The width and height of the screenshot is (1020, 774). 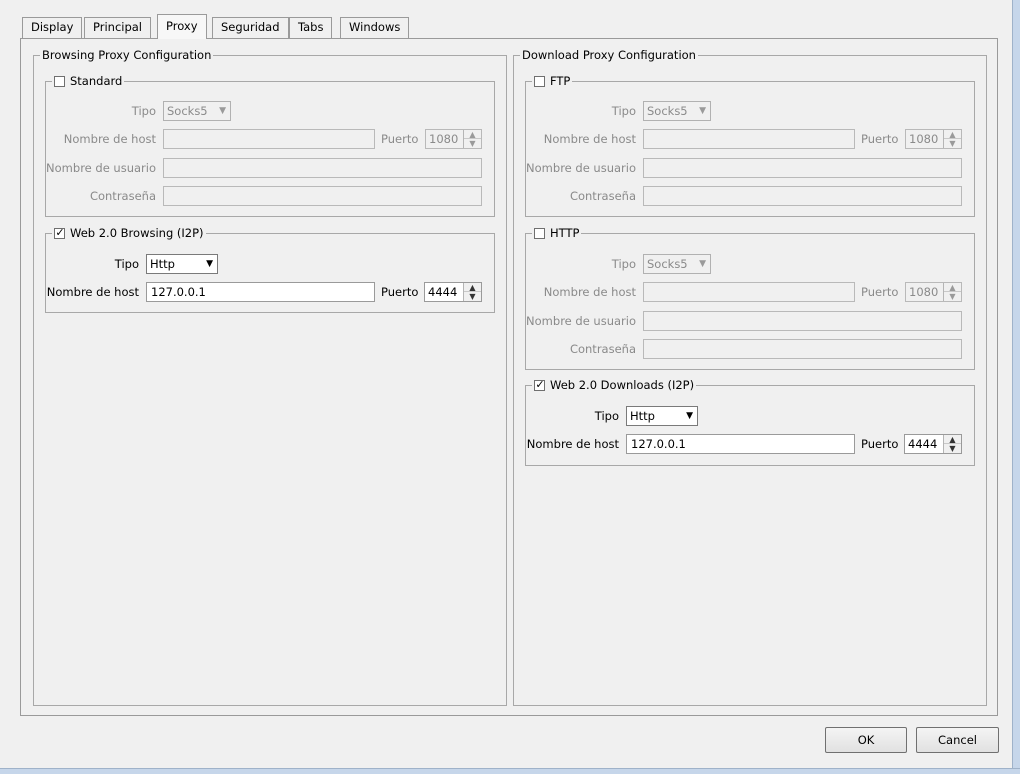 What do you see at coordinates (322, 196) in the screenshot?
I see `standard-pass-input` at bounding box center [322, 196].